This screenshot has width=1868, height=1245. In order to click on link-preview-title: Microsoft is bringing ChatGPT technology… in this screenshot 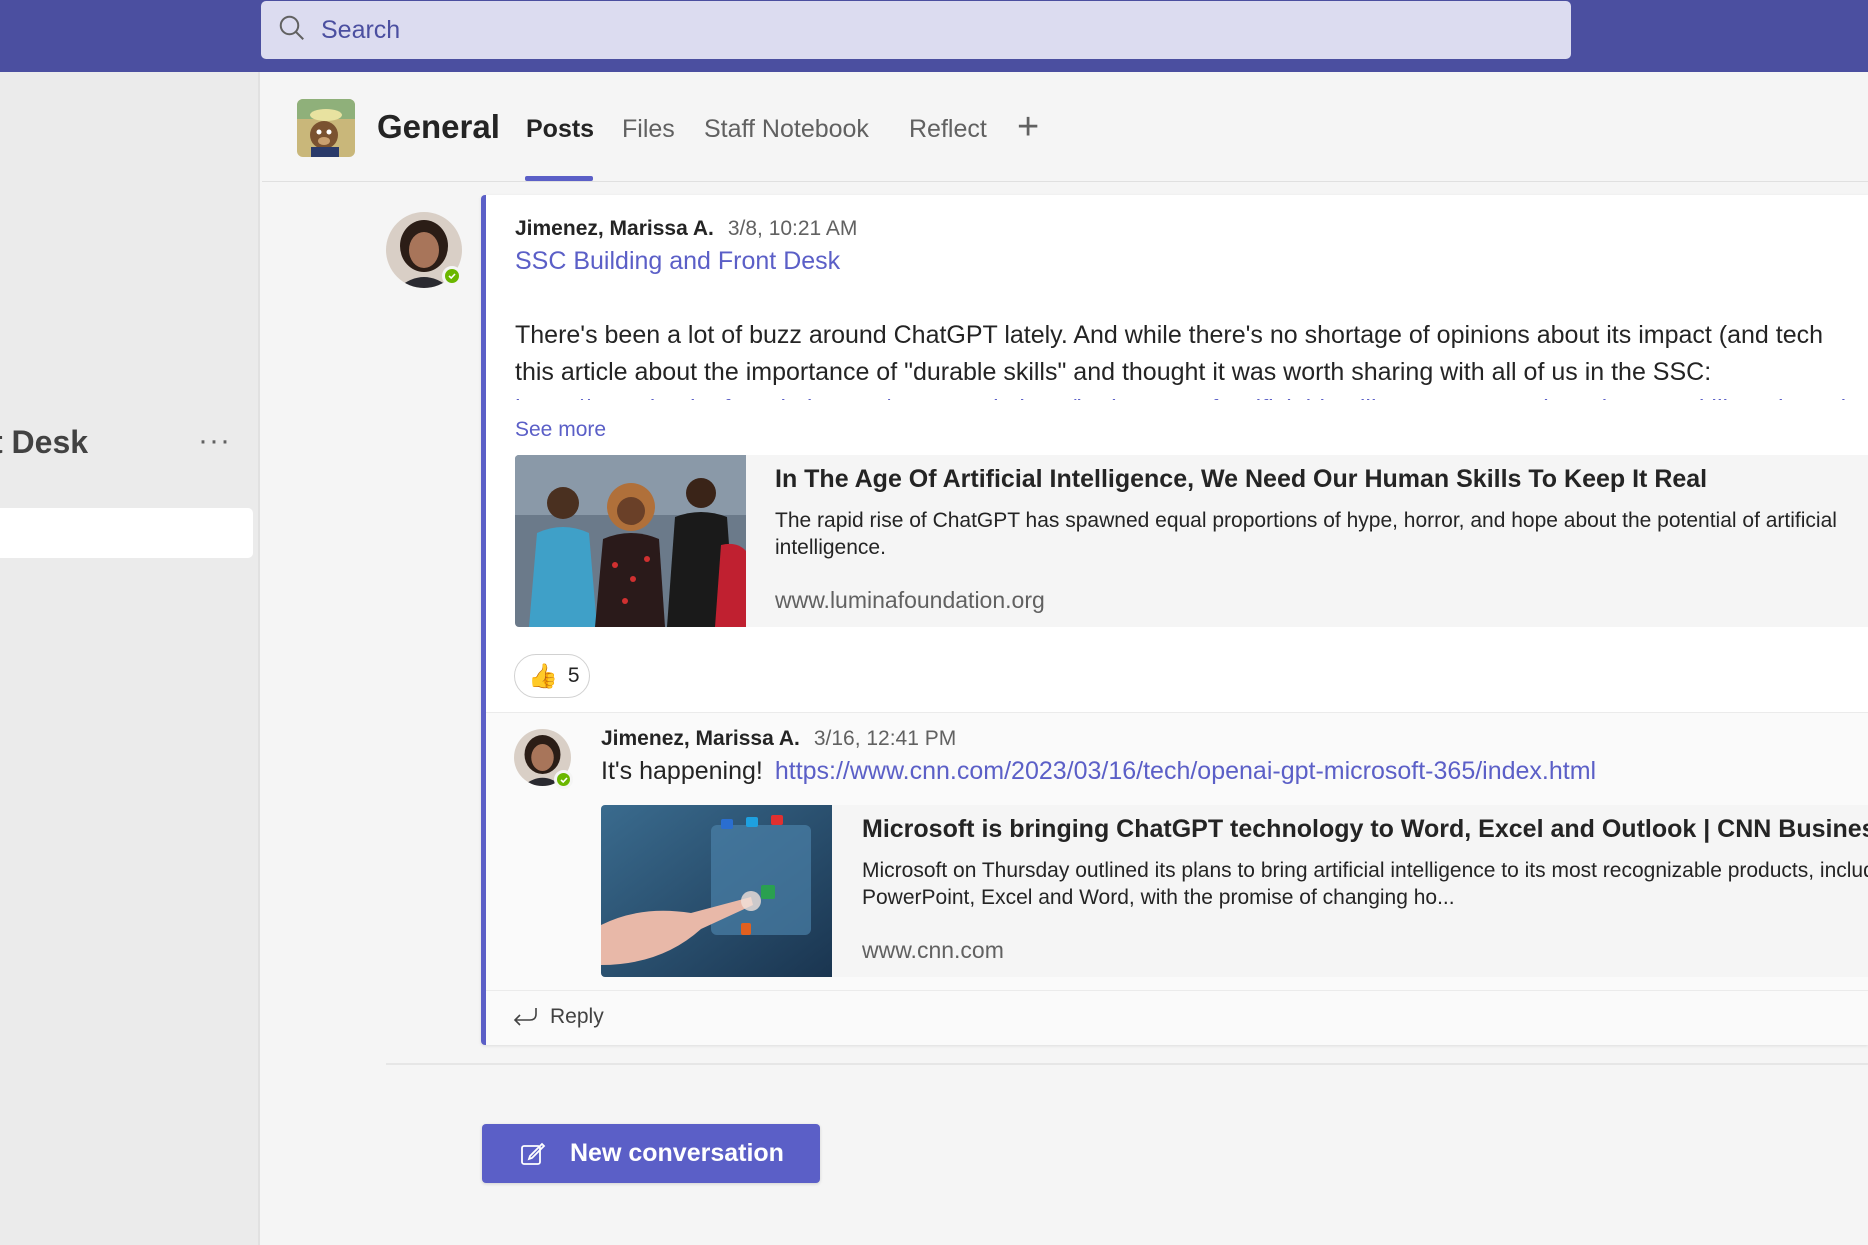, I will do `click(1365, 829)`.